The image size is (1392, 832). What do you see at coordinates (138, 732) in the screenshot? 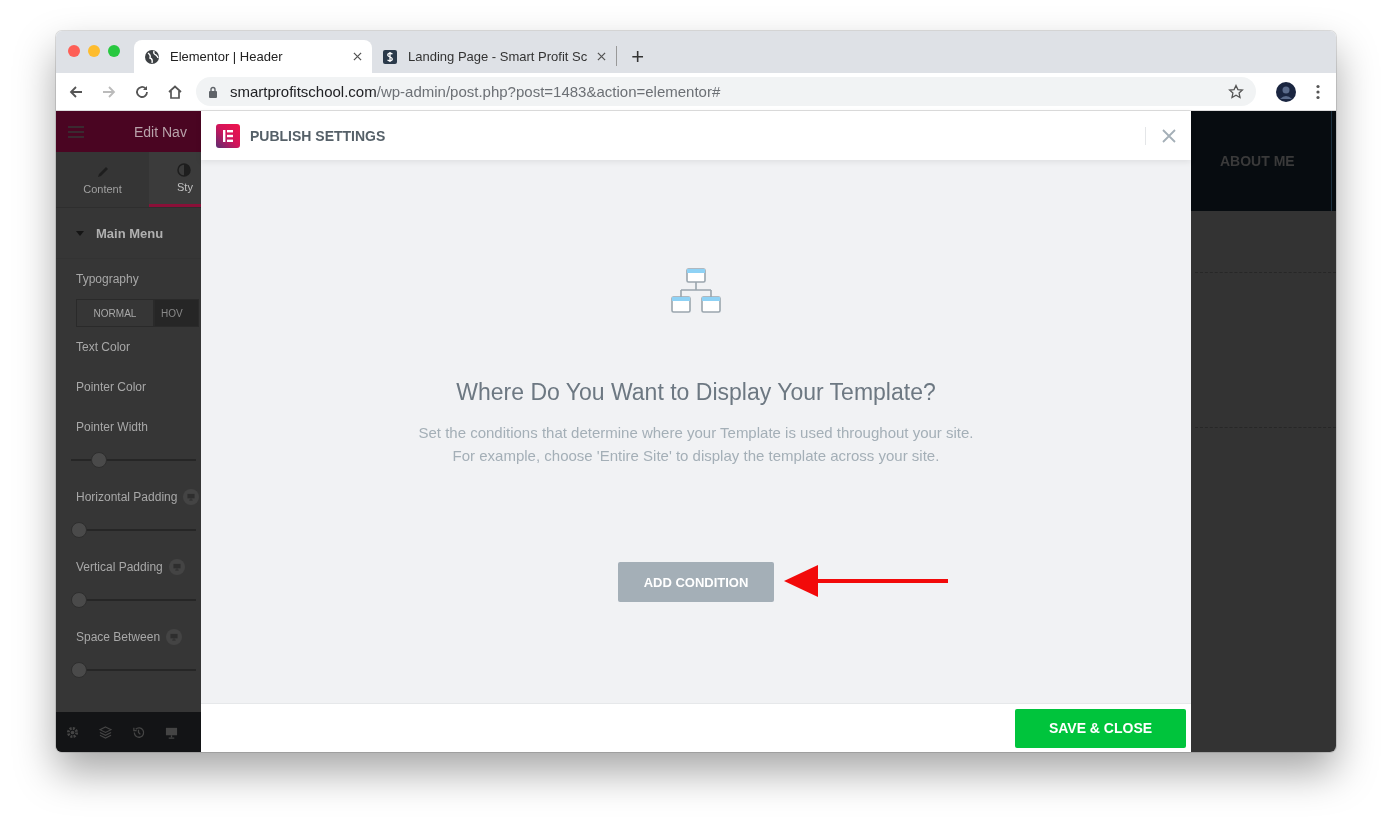
I see `history-icon` at bounding box center [138, 732].